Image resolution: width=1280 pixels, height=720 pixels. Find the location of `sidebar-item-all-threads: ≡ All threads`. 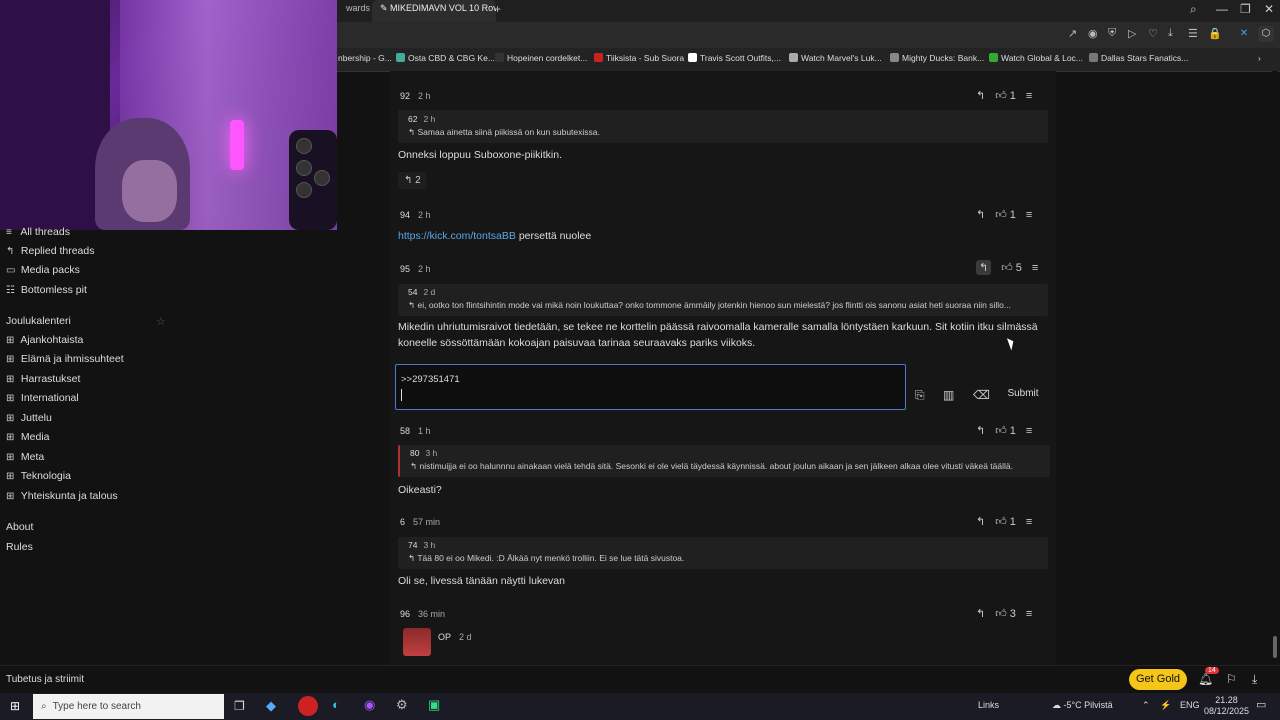

sidebar-item-all-threads: ≡ All threads is located at coordinates (38, 232).